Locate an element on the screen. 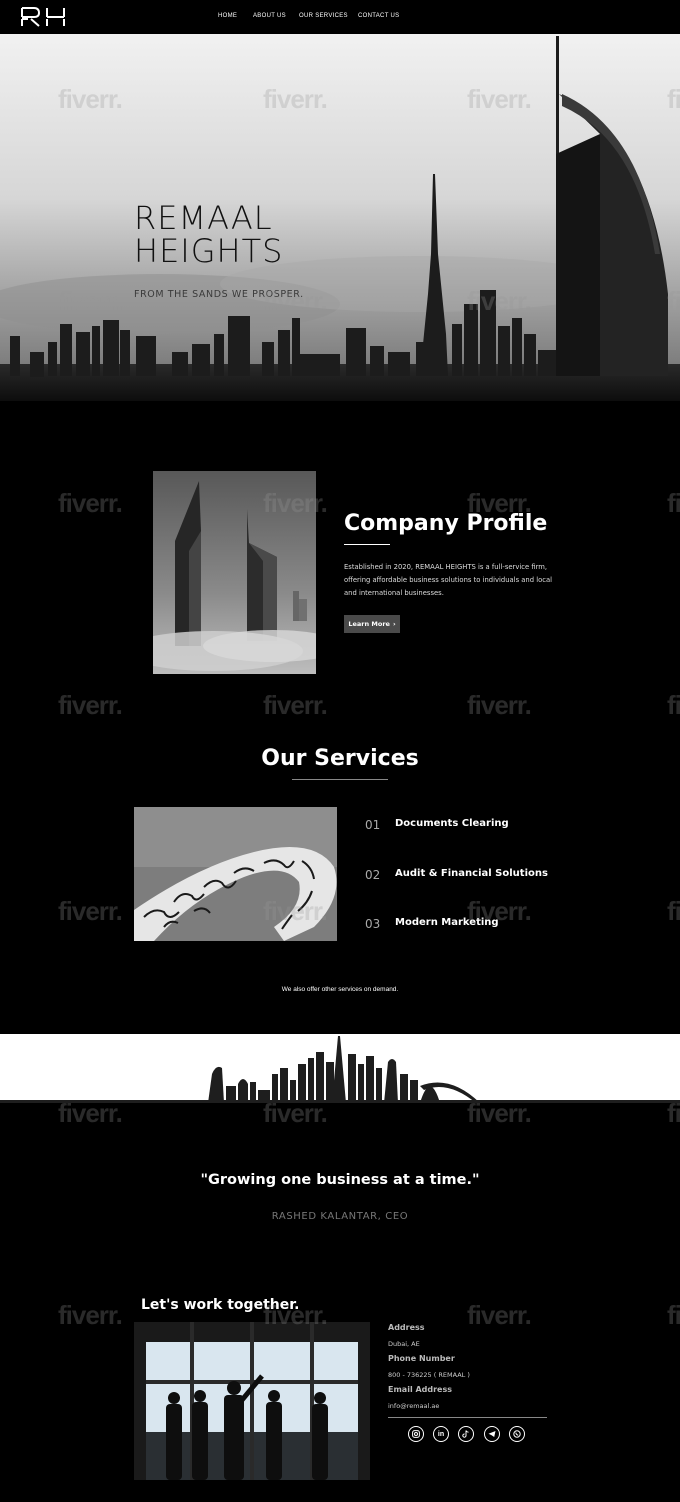 This screenshot has width=680, height=1502. phone-value: 800 - 736225 ( REMAAL ) is located at coordinates (429, 1375).